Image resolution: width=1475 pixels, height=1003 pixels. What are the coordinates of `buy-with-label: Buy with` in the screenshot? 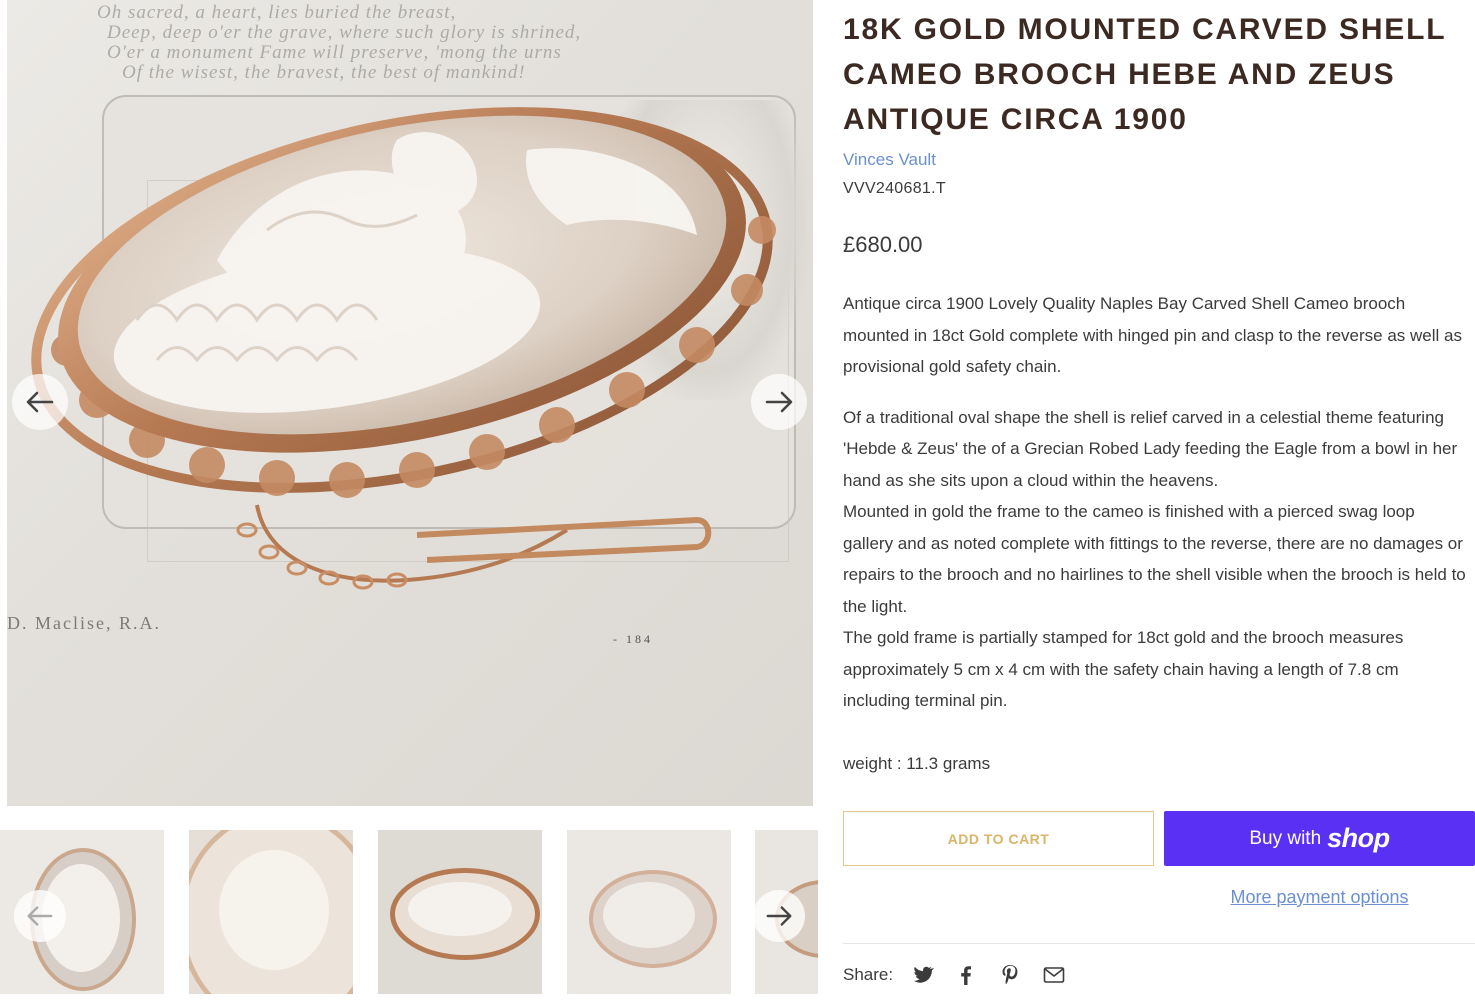 It's located at (1285, 838).